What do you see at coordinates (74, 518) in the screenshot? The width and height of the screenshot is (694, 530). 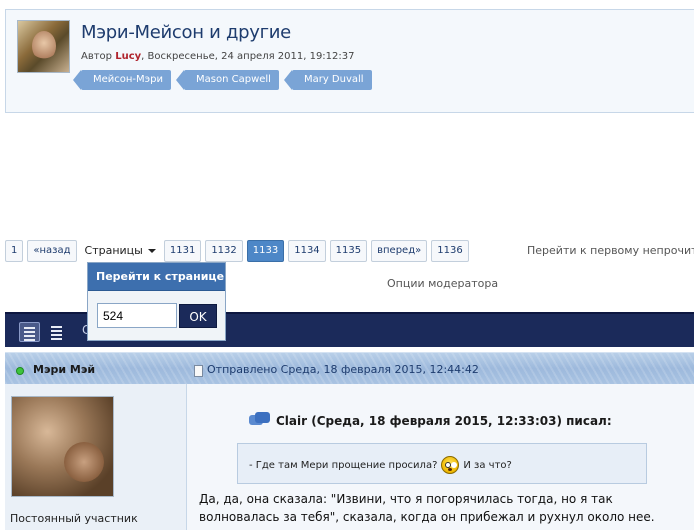 I see `user-rank: Постоянный участник` at bounding box center [74, 518].